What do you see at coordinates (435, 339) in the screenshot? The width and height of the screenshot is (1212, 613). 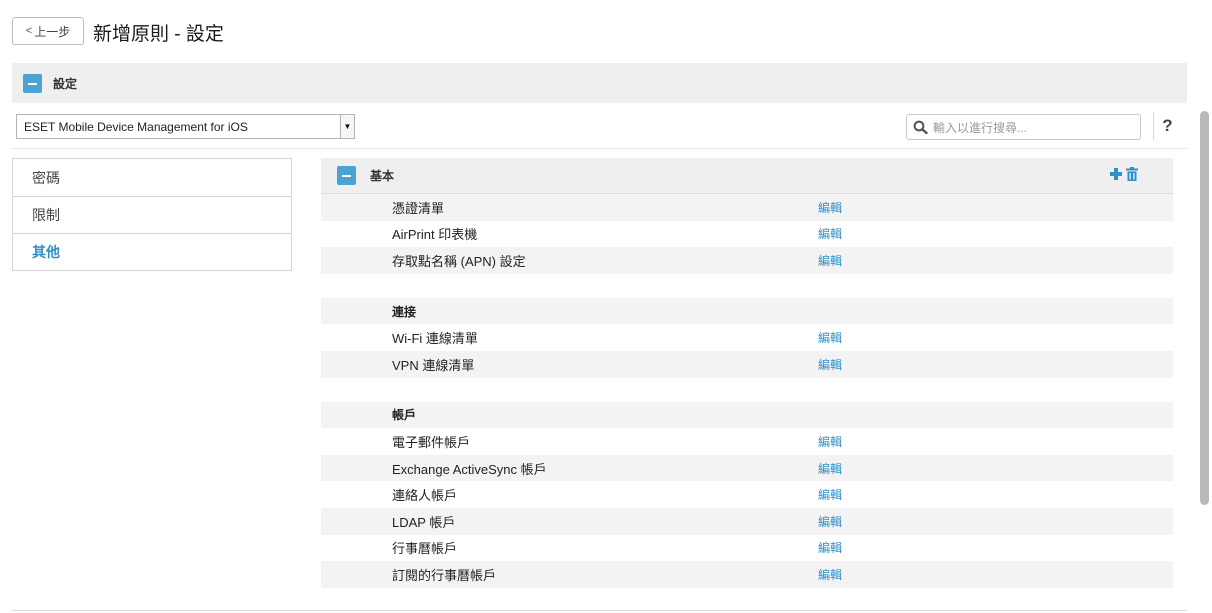 I see `setting-name: Wi-Fi 連線清單` at bounding box center [435, 339].